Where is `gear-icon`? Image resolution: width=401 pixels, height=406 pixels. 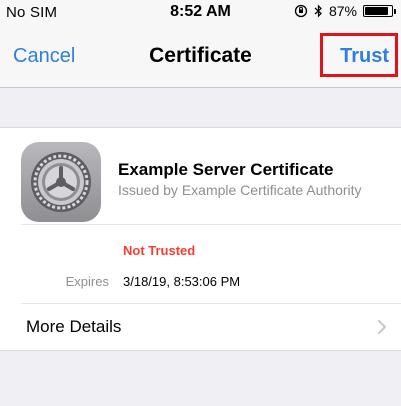
gear-icon is located at coordinates (61, 182).